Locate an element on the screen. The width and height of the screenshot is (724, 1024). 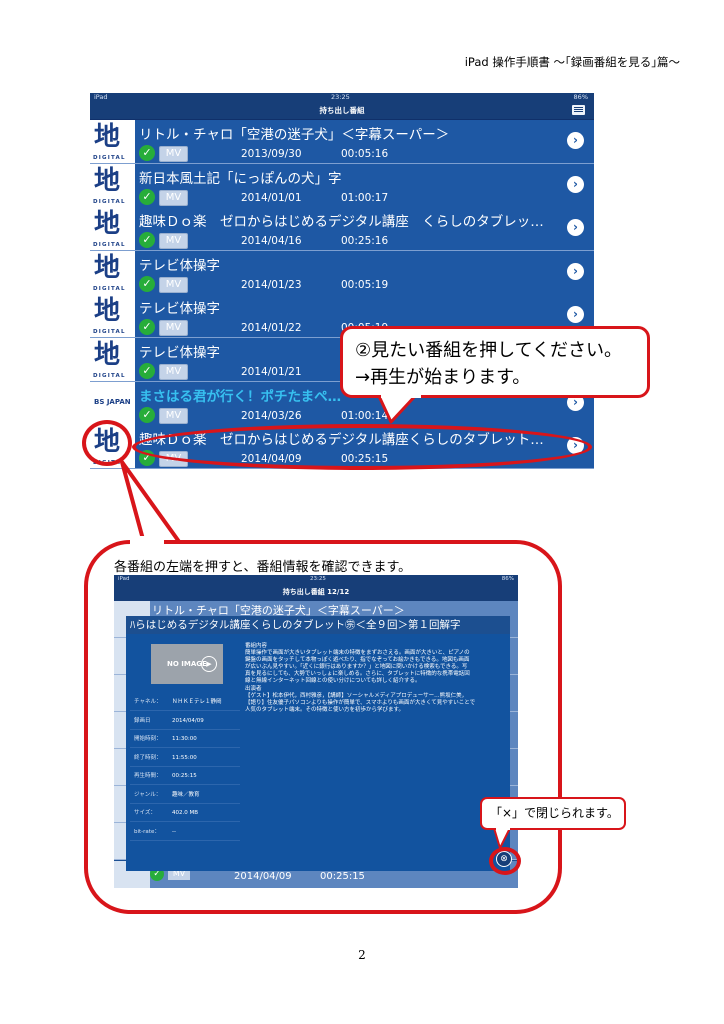
program-title: リトル・チャロ「空港の迷子犬」＜字幕スーパー＞ is located at coordinates (294, 135).